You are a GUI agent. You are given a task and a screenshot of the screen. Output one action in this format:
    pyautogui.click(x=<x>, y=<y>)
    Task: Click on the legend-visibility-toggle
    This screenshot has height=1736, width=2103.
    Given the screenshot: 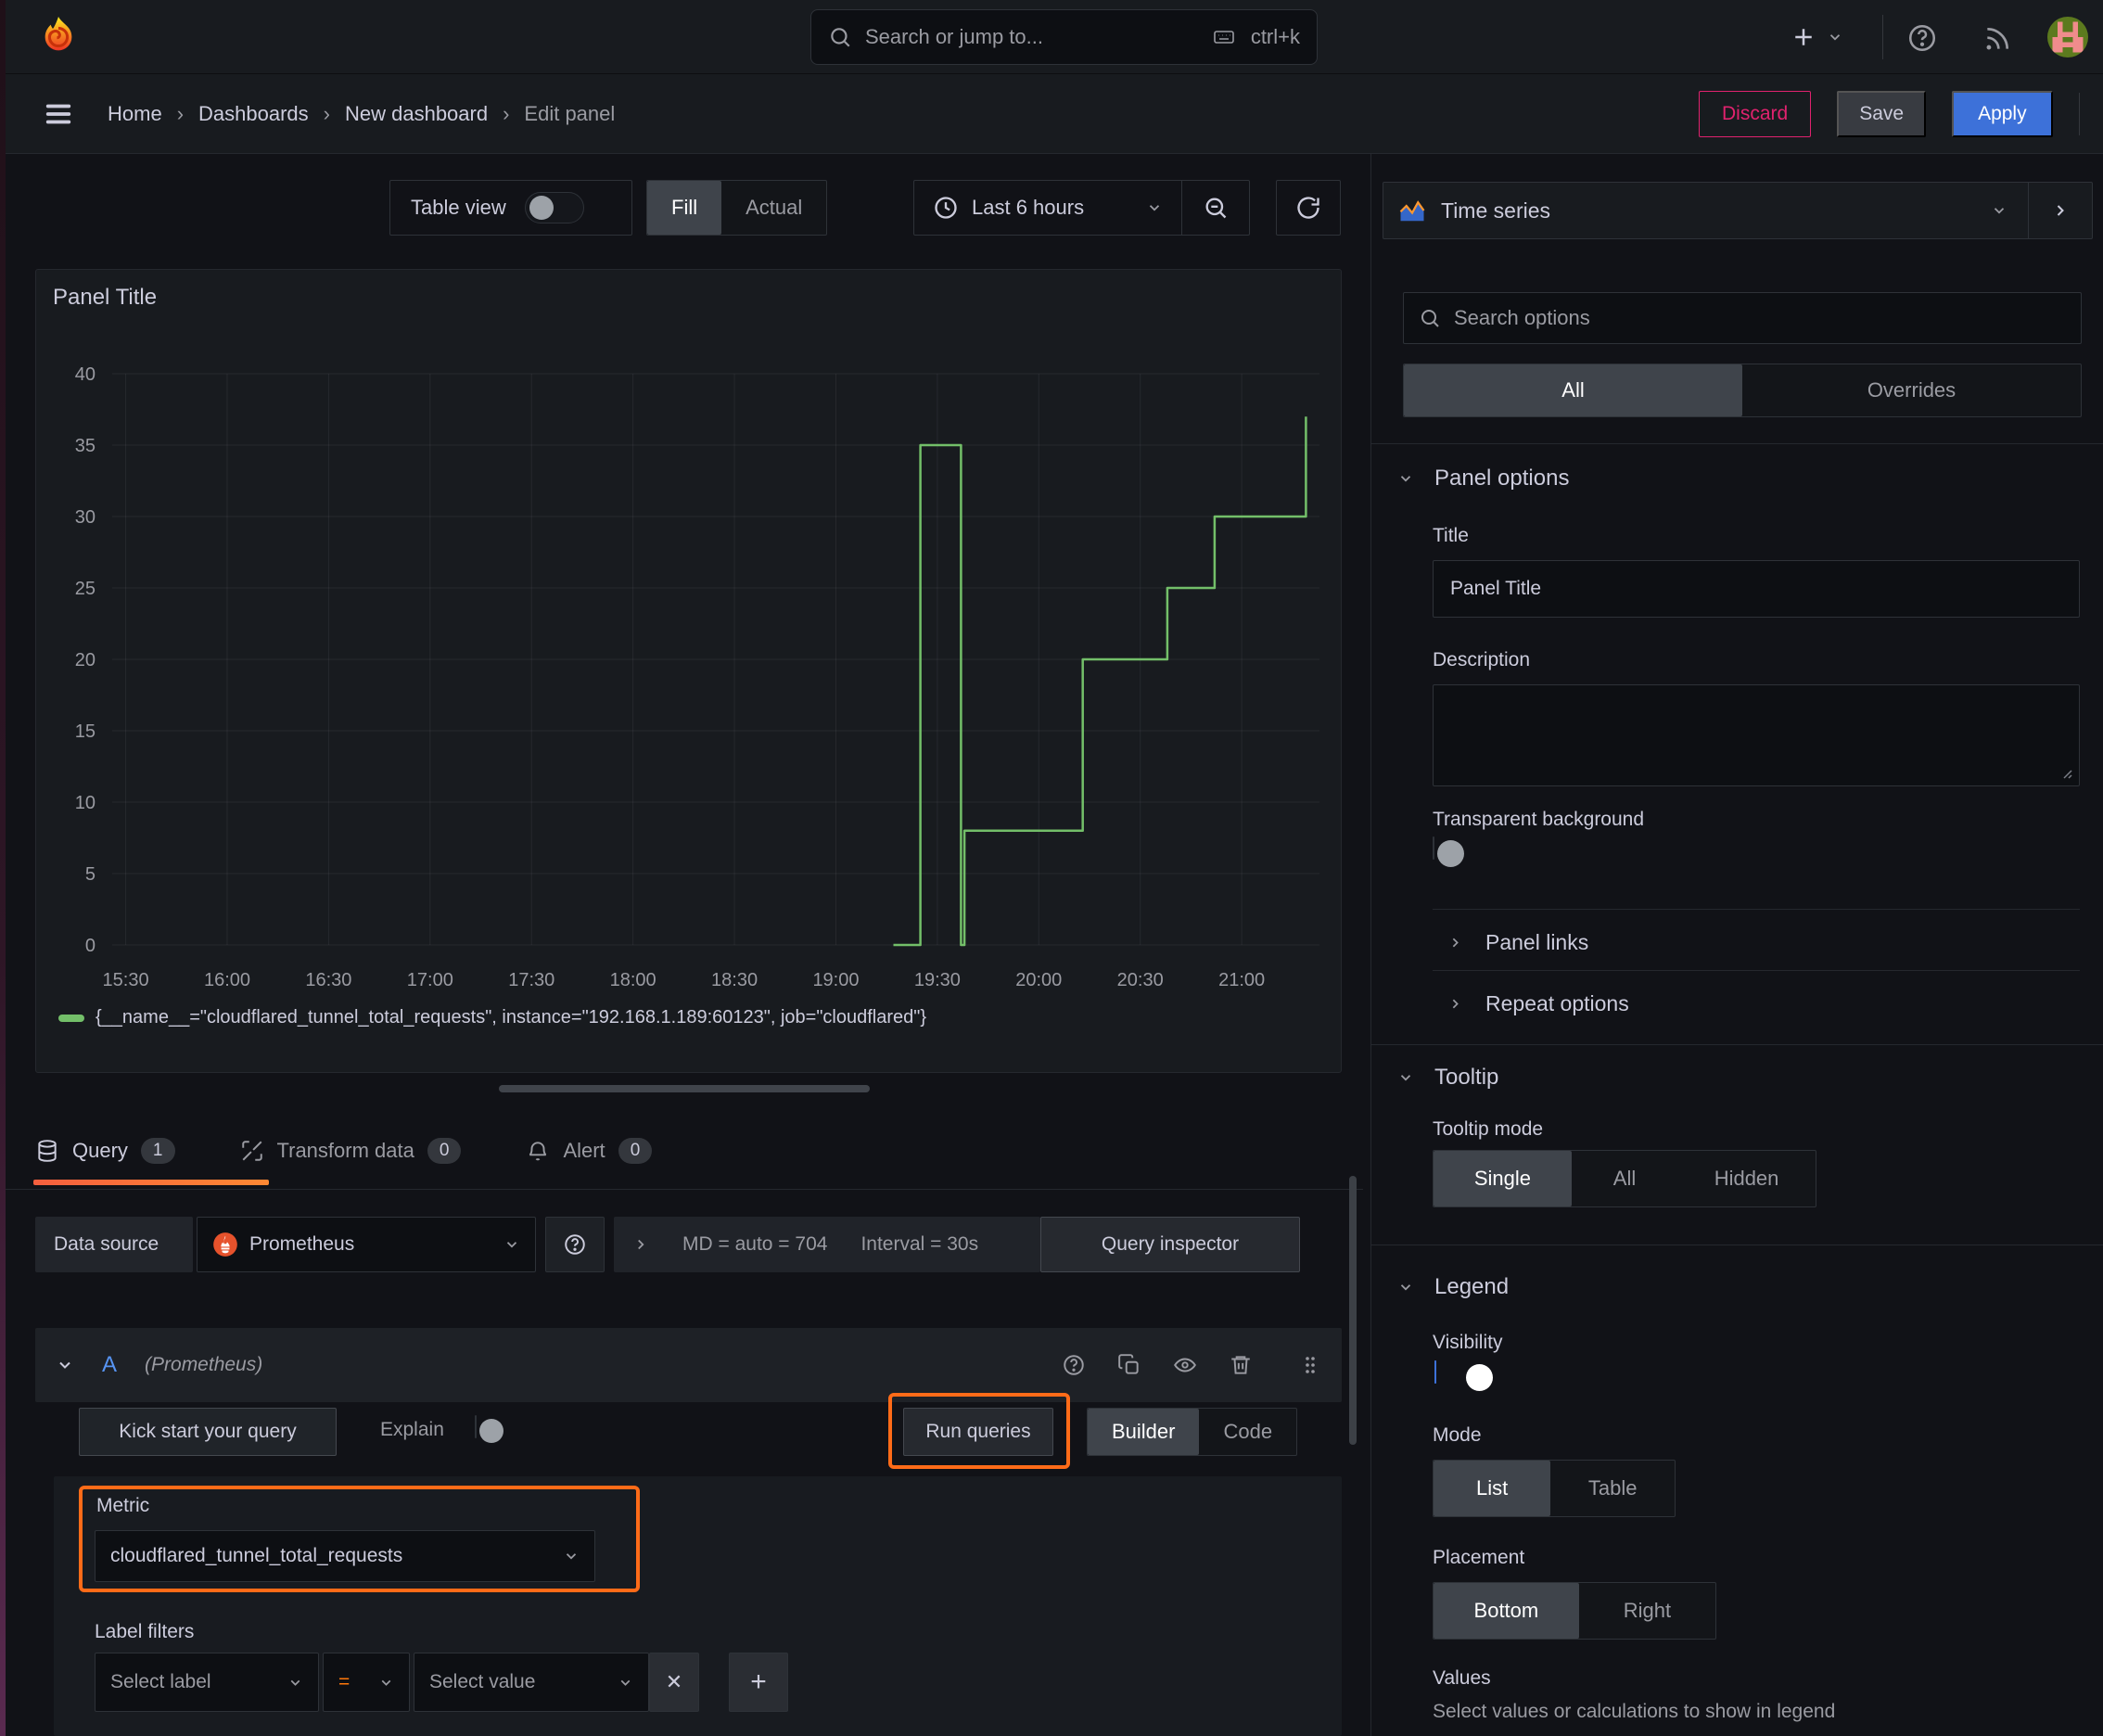 What is the action you would take?
    pyautogui.click(x=1463, y=1375)
    